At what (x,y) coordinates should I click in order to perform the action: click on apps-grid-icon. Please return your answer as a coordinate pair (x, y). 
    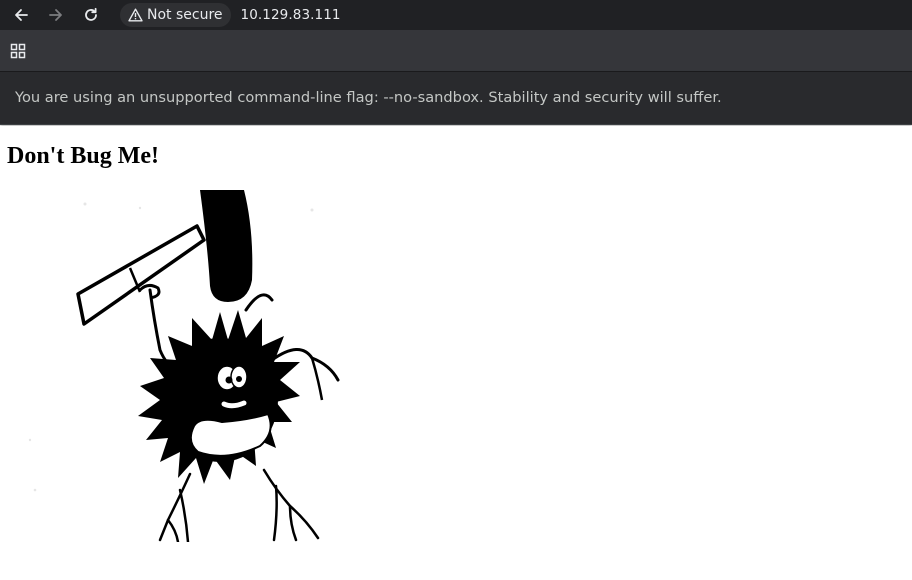
    Looking at the image, I should click on (18, 51).